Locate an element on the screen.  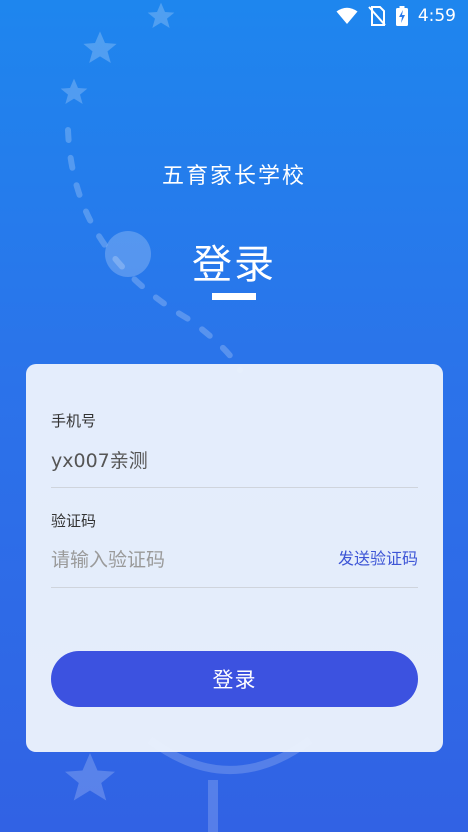
phone-divider is located at coordinates (234, 487).